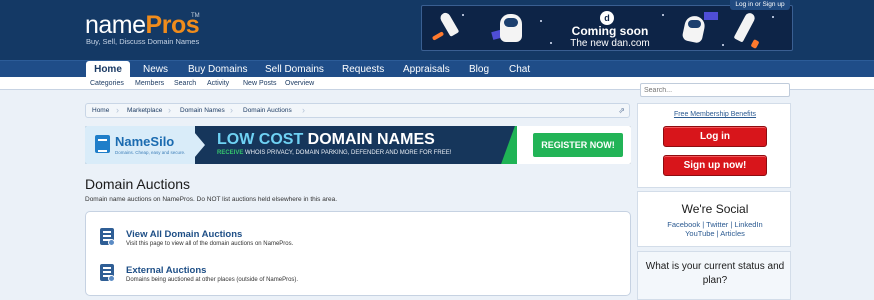 Image resolution: width=874 pixels, height=300 pixels. Describe the element at coordinates (150, 152) in the screenshot. I see `namesilo-brand-tagline: Domains. Cheap, easy and secure.` at that location.